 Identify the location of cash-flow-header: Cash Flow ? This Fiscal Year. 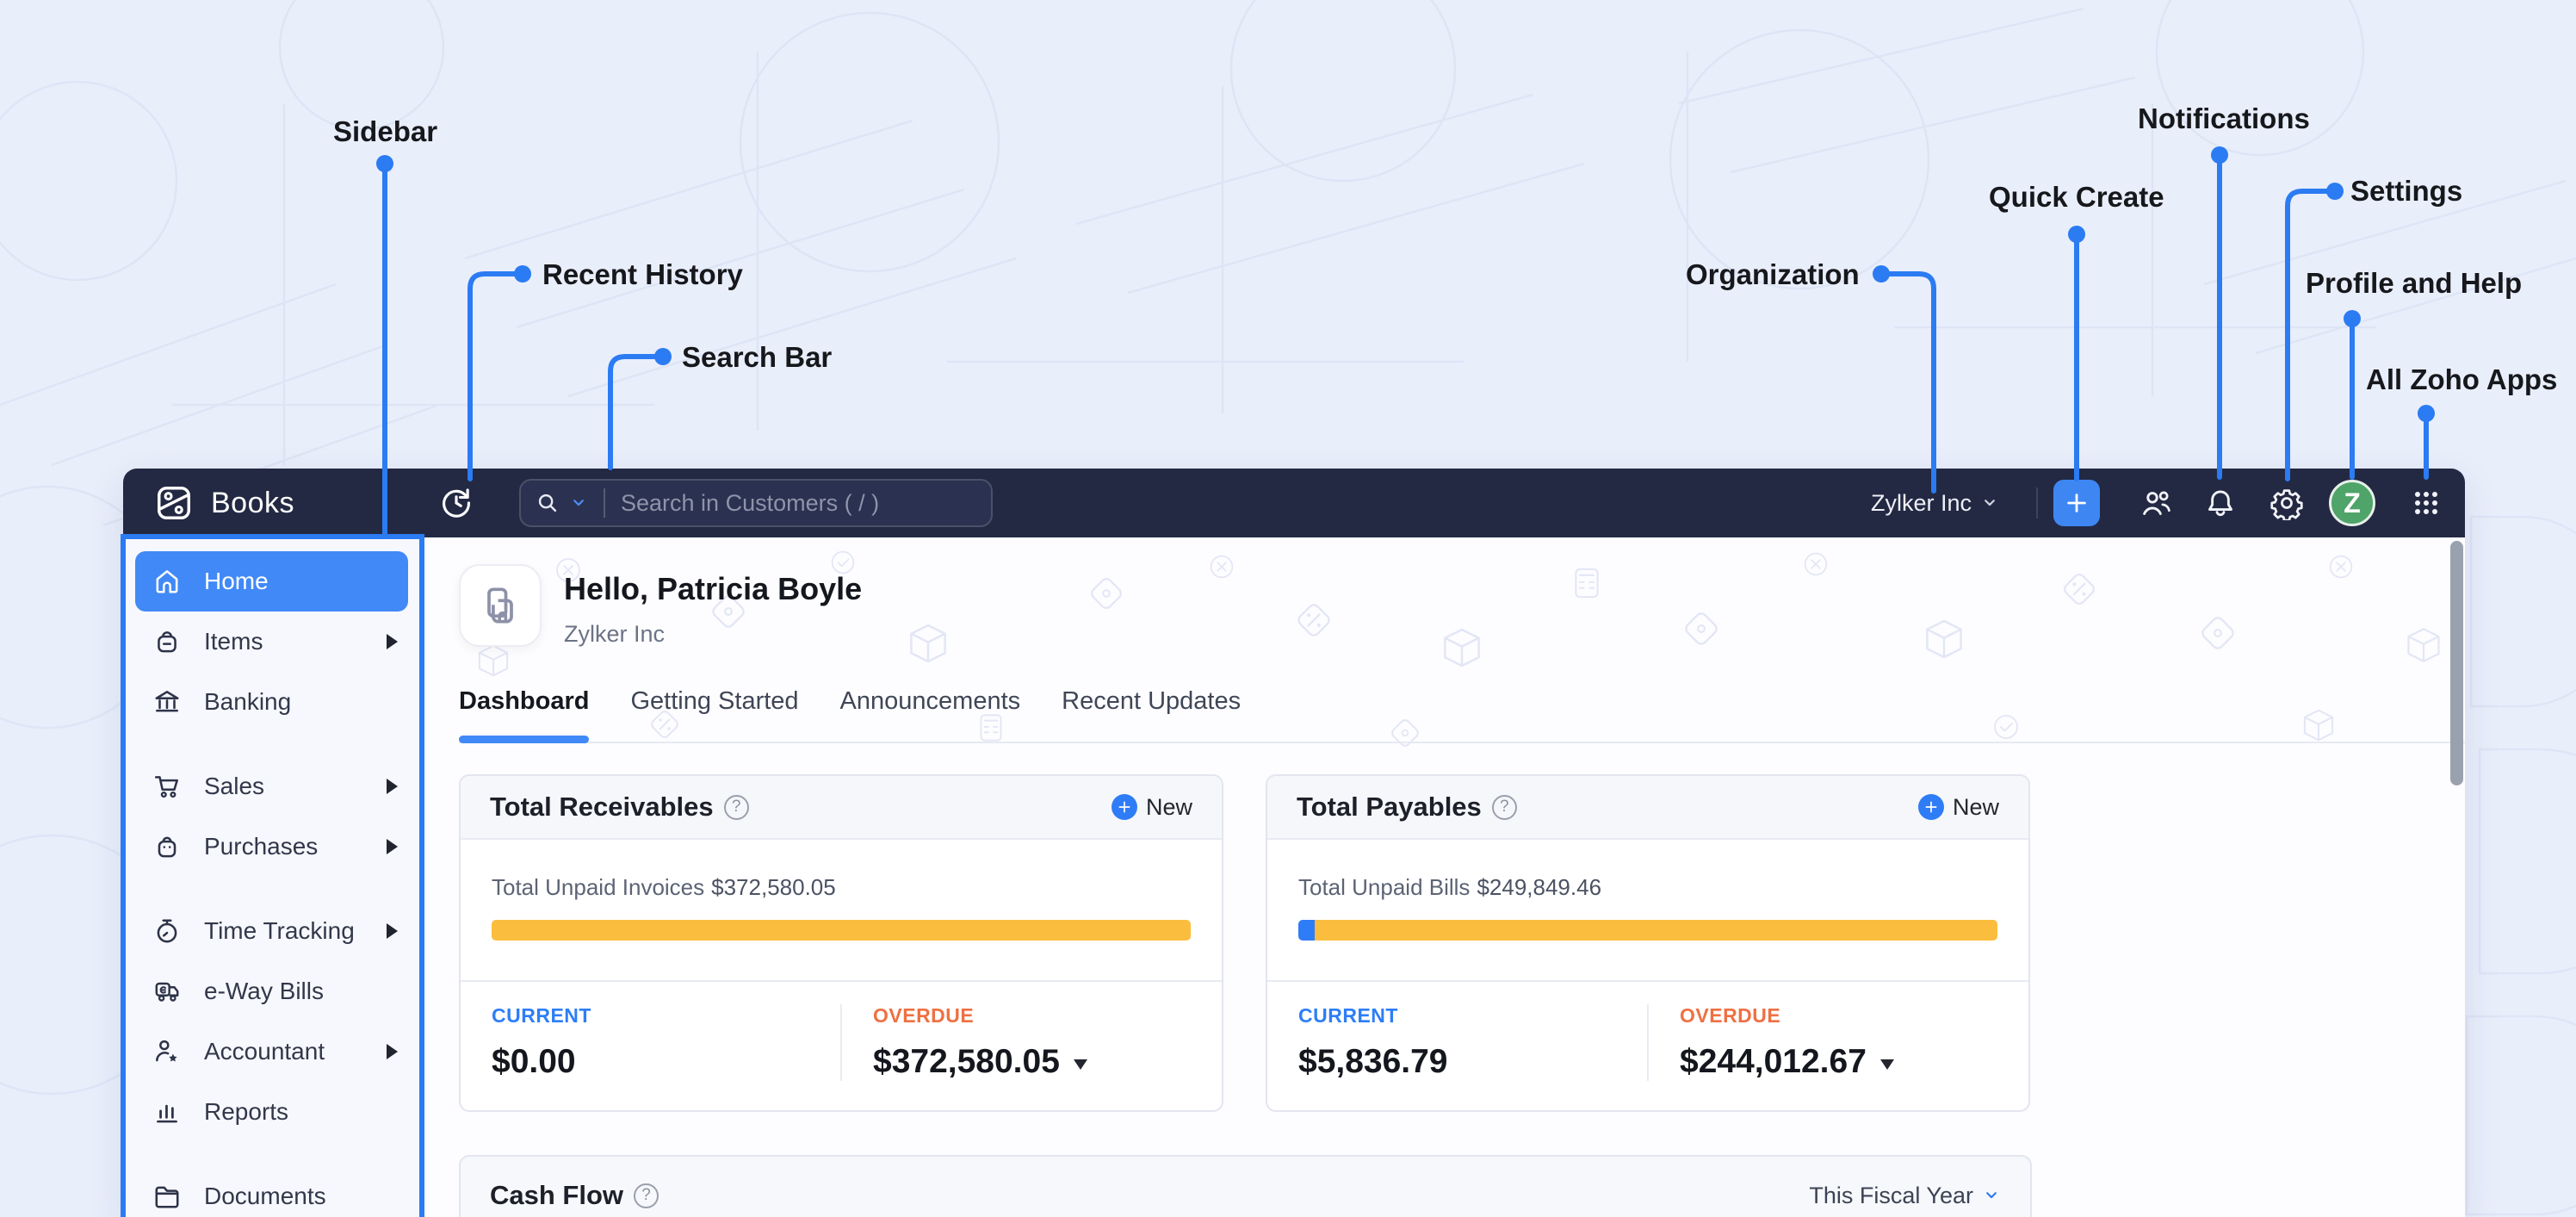
(1245, 1187).